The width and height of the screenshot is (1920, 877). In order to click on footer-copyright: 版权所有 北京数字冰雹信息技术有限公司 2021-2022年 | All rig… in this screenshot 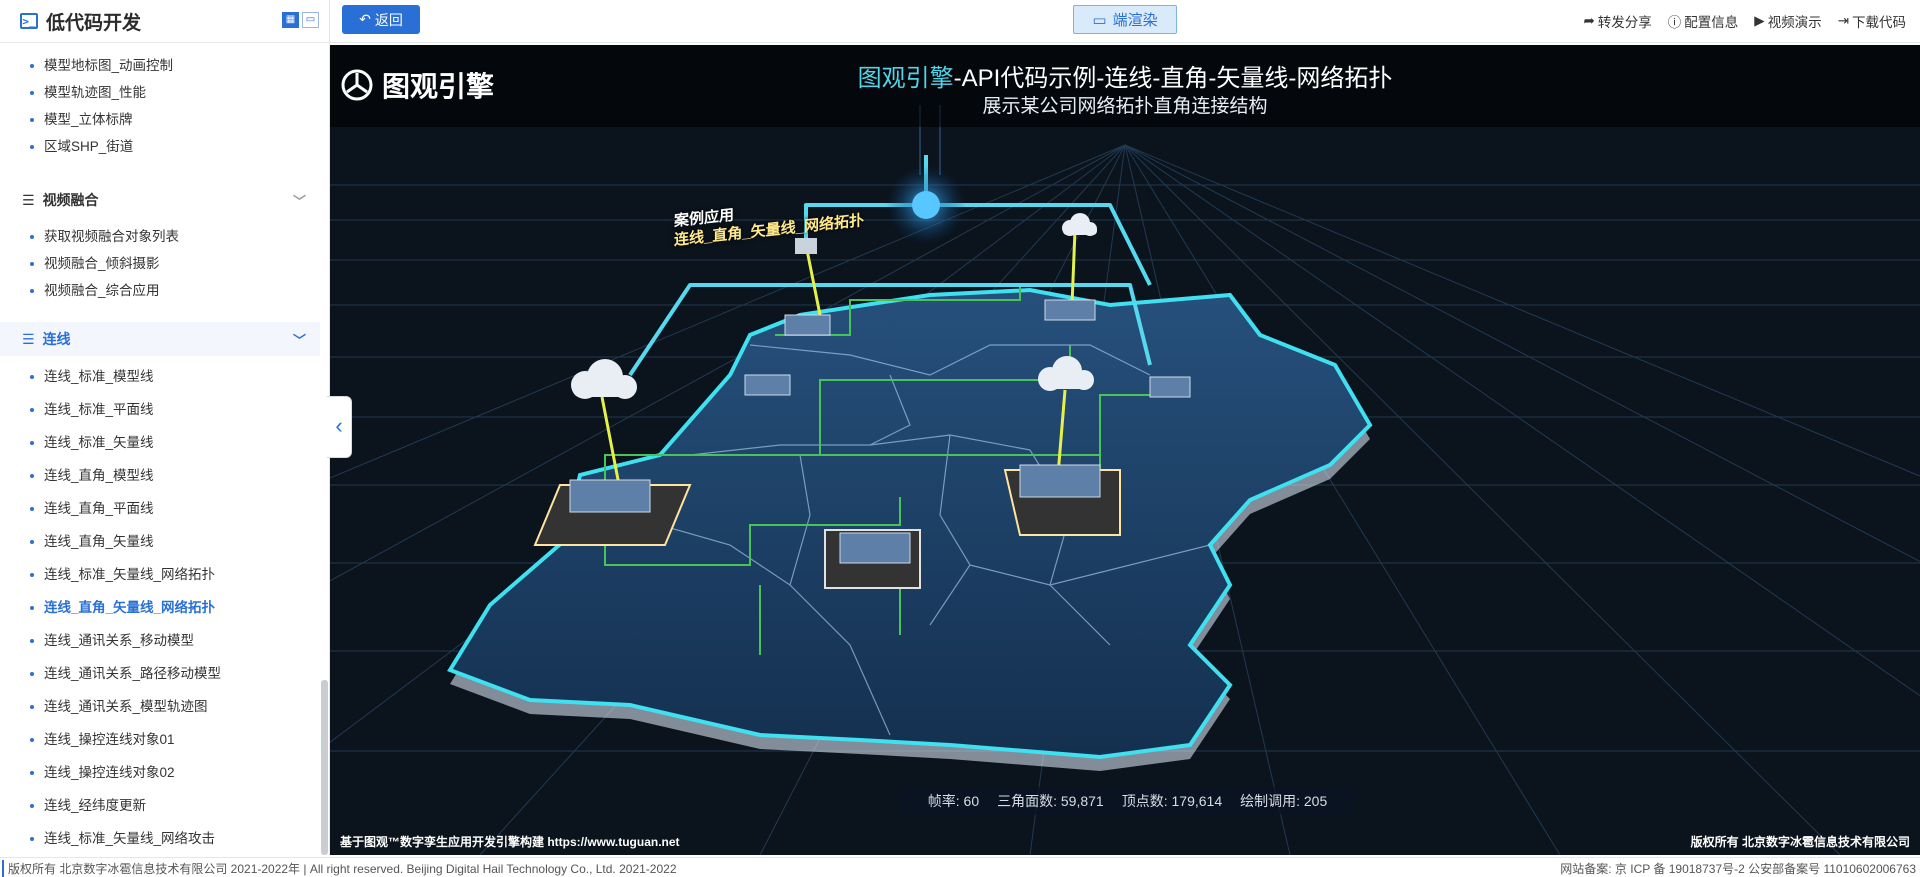, I will do `click(339, 868)`.